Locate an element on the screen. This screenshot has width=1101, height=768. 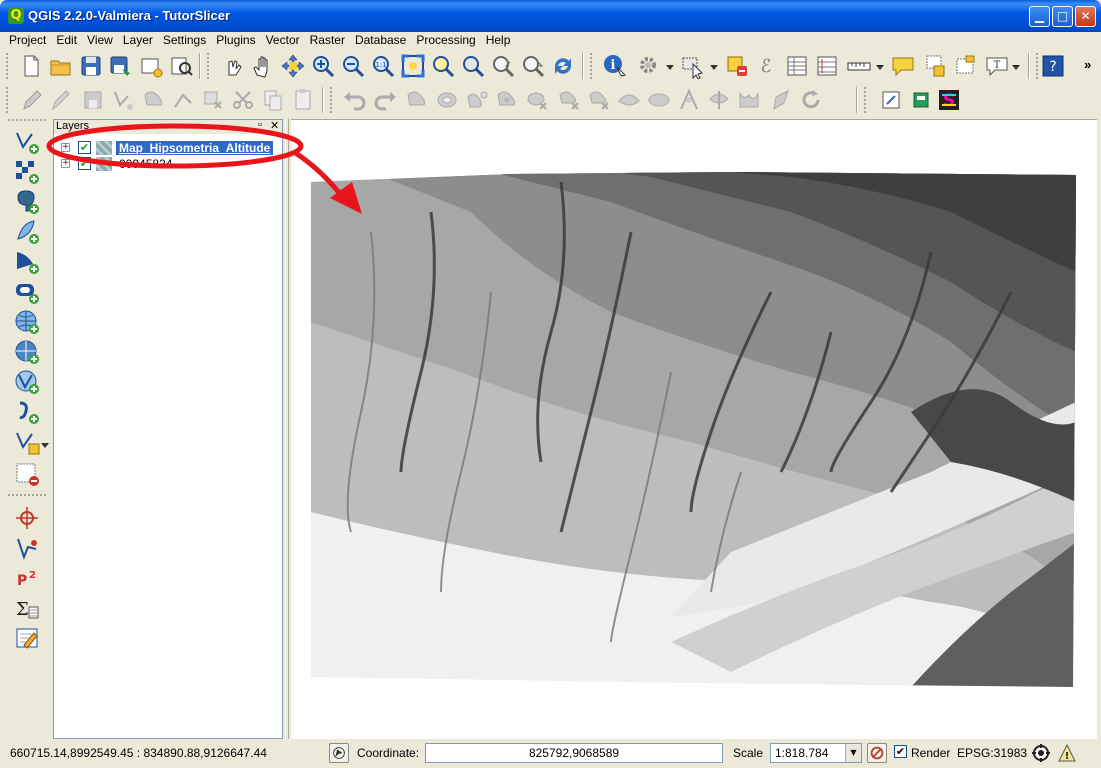
minimize-button: ▁ is located at coordinates (1039, 16).